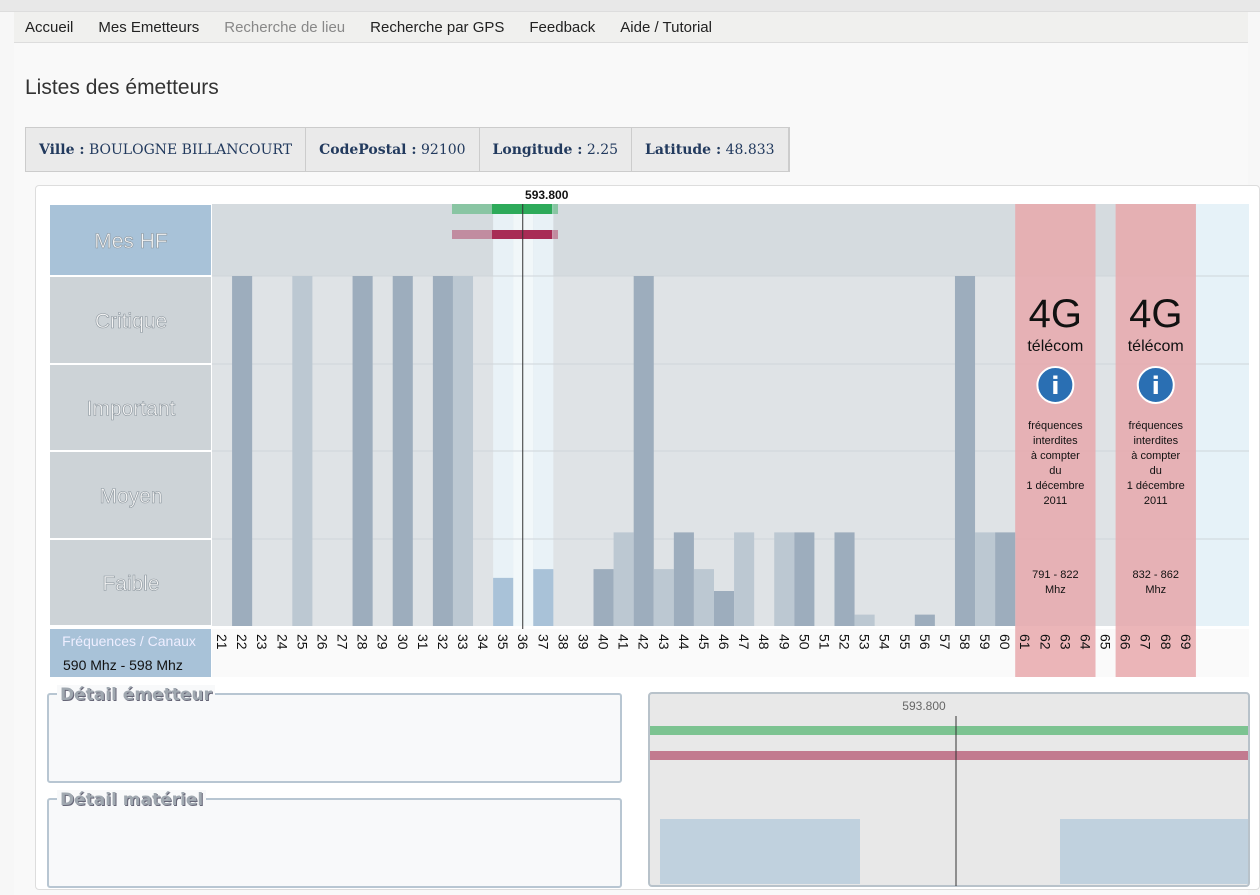  I want to click on hf-red-bar, so click(522, 234).